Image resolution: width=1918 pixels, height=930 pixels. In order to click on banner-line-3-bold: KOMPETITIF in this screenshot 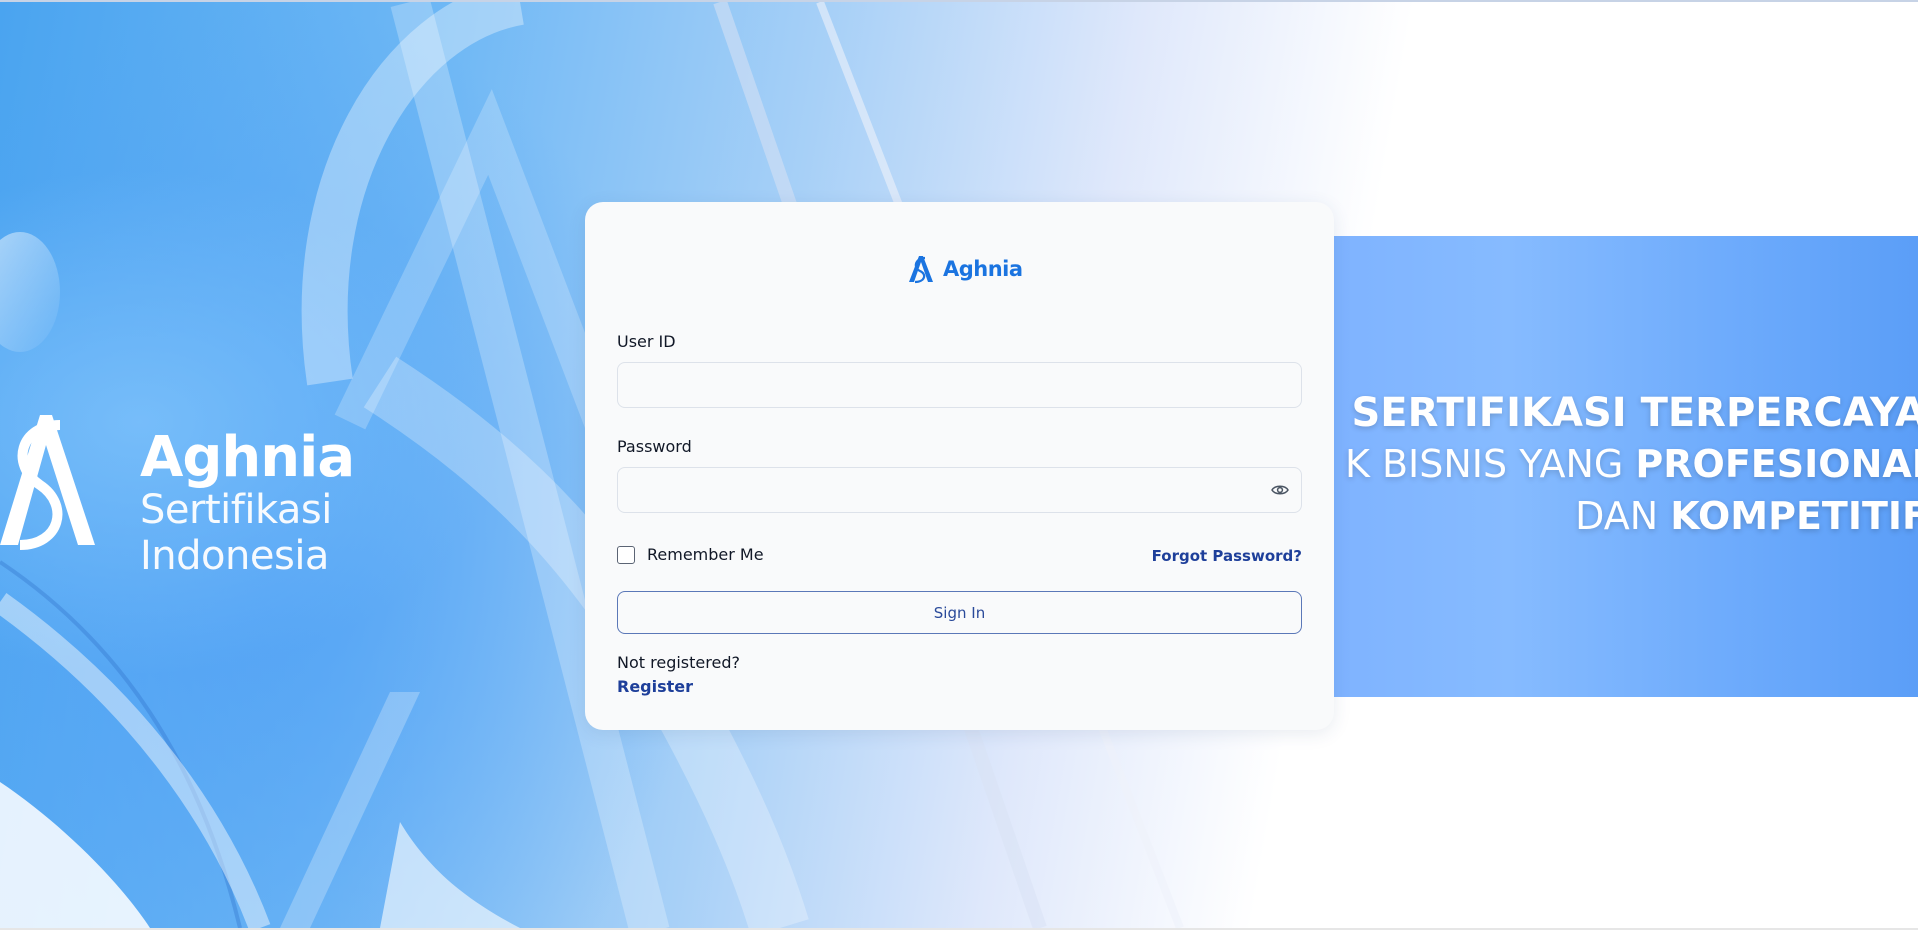, I will do `click(1794, 516)`.